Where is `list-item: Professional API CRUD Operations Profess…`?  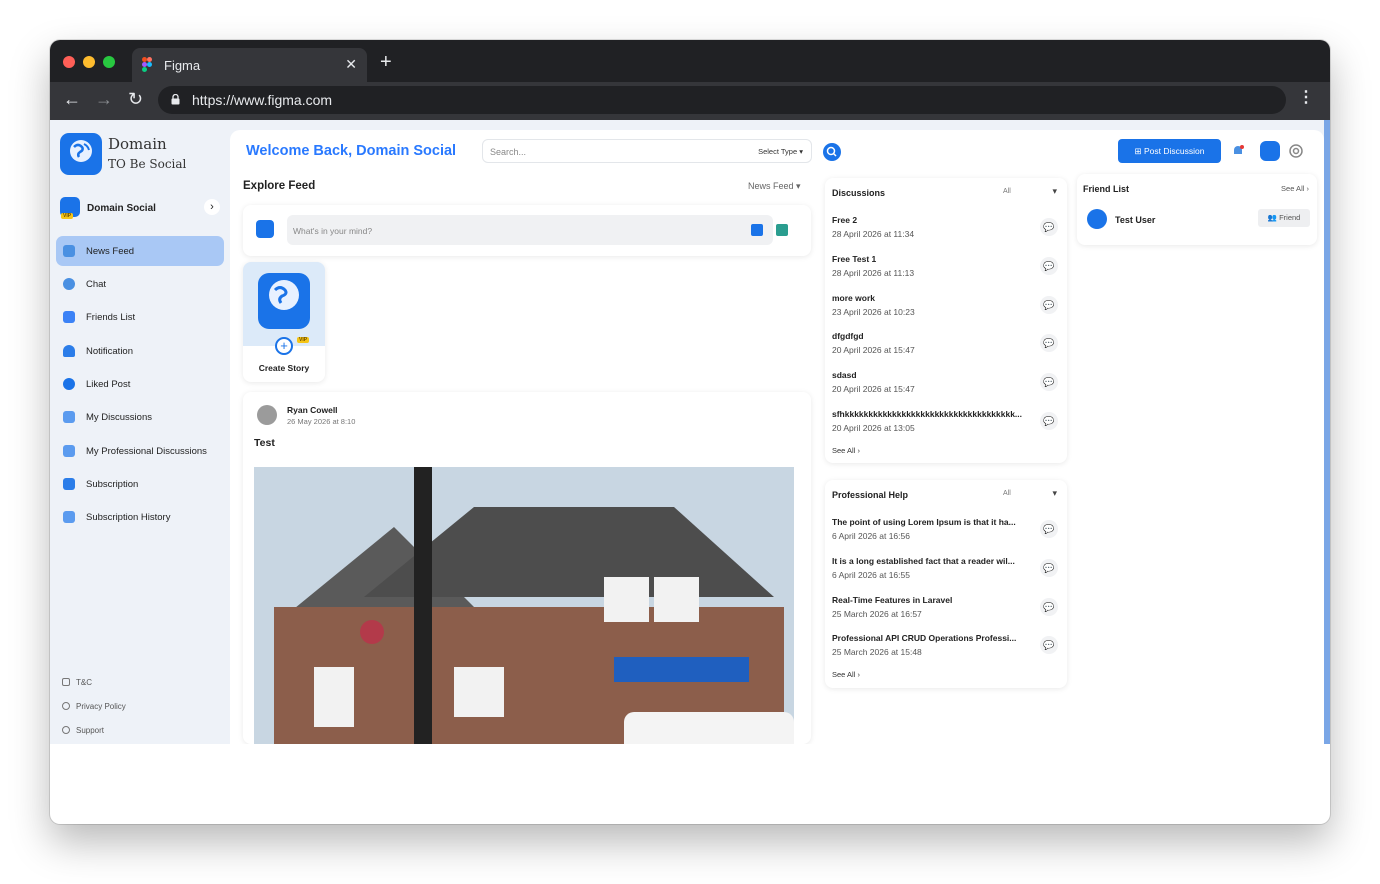
list-item: Professional API CRUD Operations Profess… is located at coordinates (947, 650).